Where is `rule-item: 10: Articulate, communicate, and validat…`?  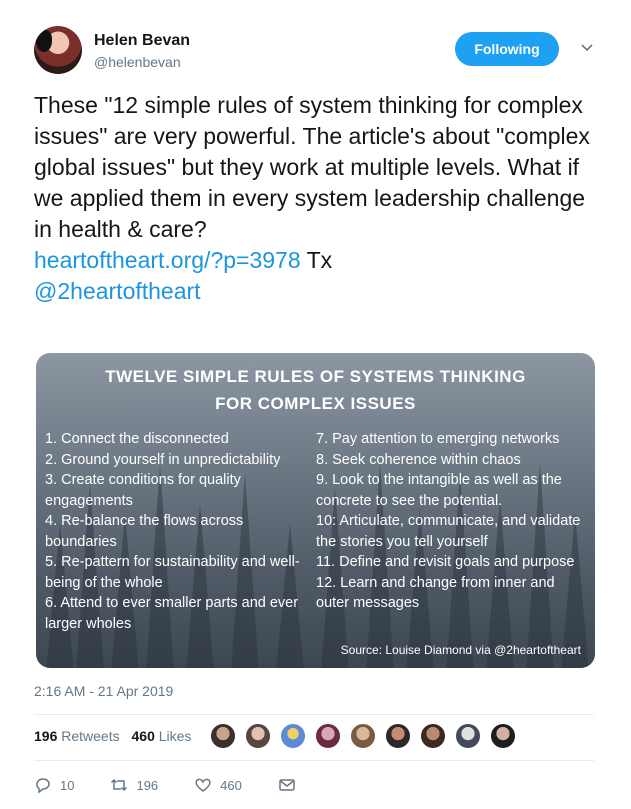
rule-item: 10: Articulate, communicate, and validat… is located at coordinates (448, 531).